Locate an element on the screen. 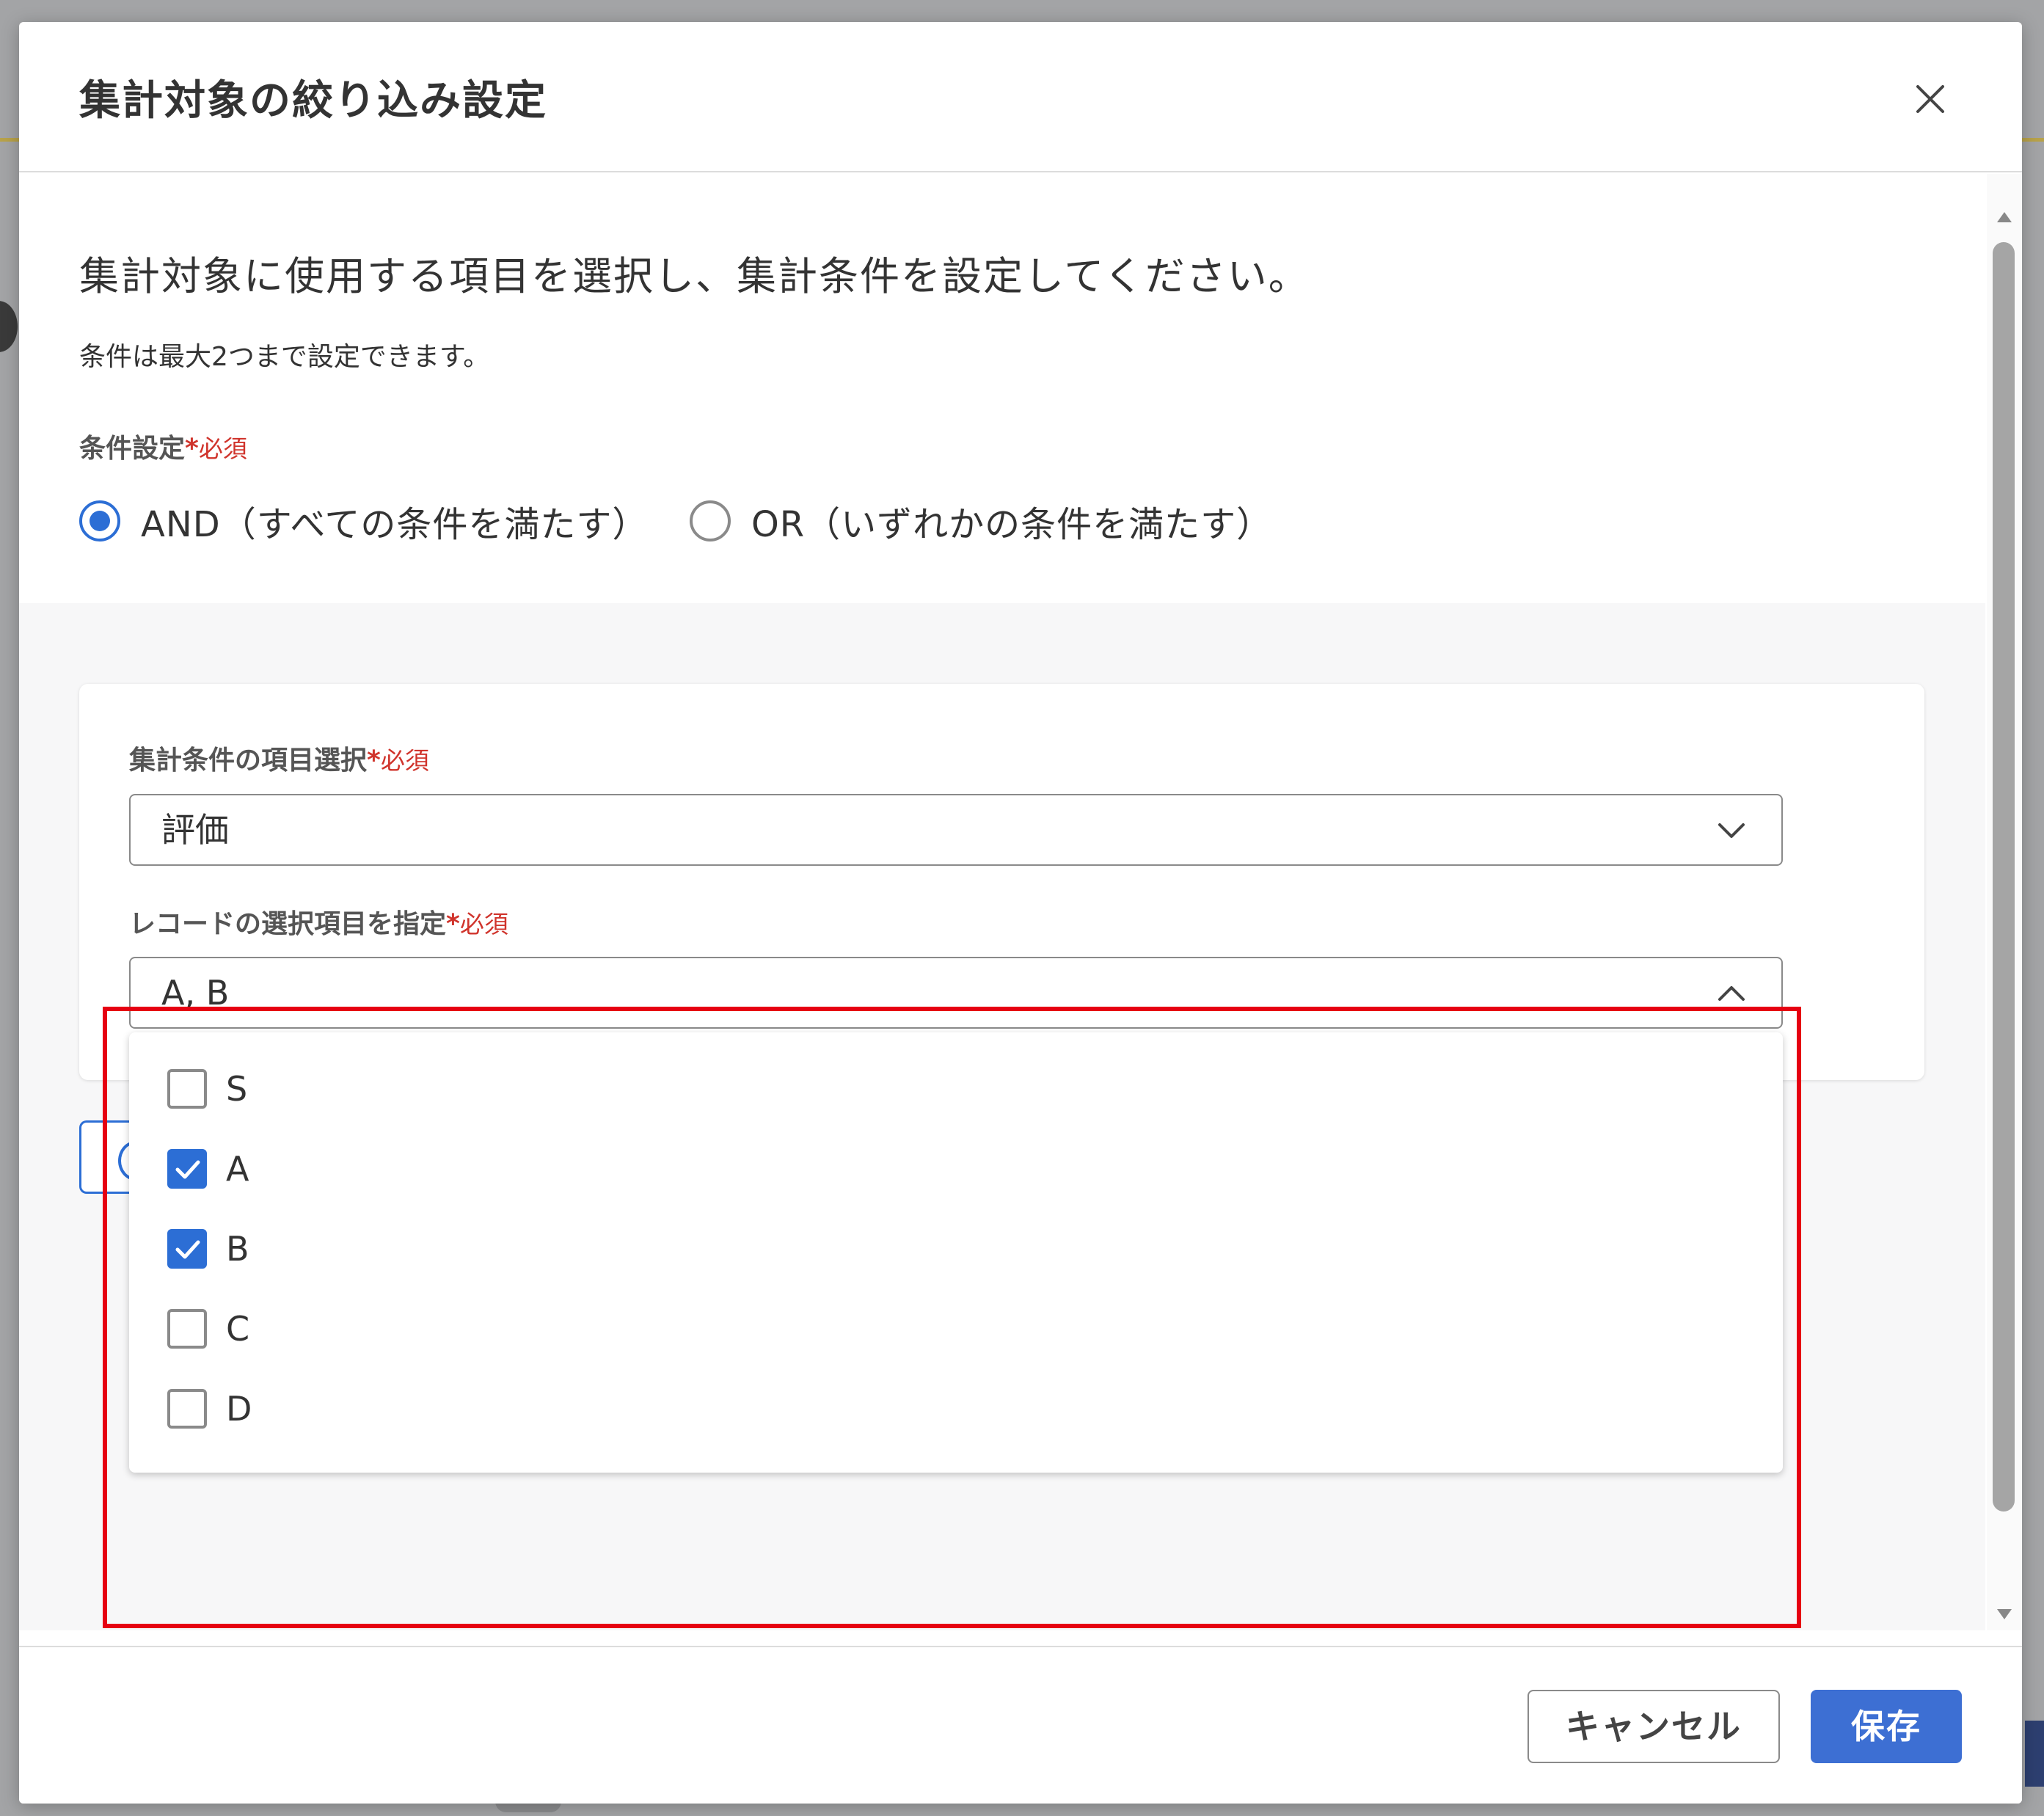 This screenshot has width=2044, height=1816. item-select-label: 集計条件の項目選択*必須 is located at coordinates (279, 758).